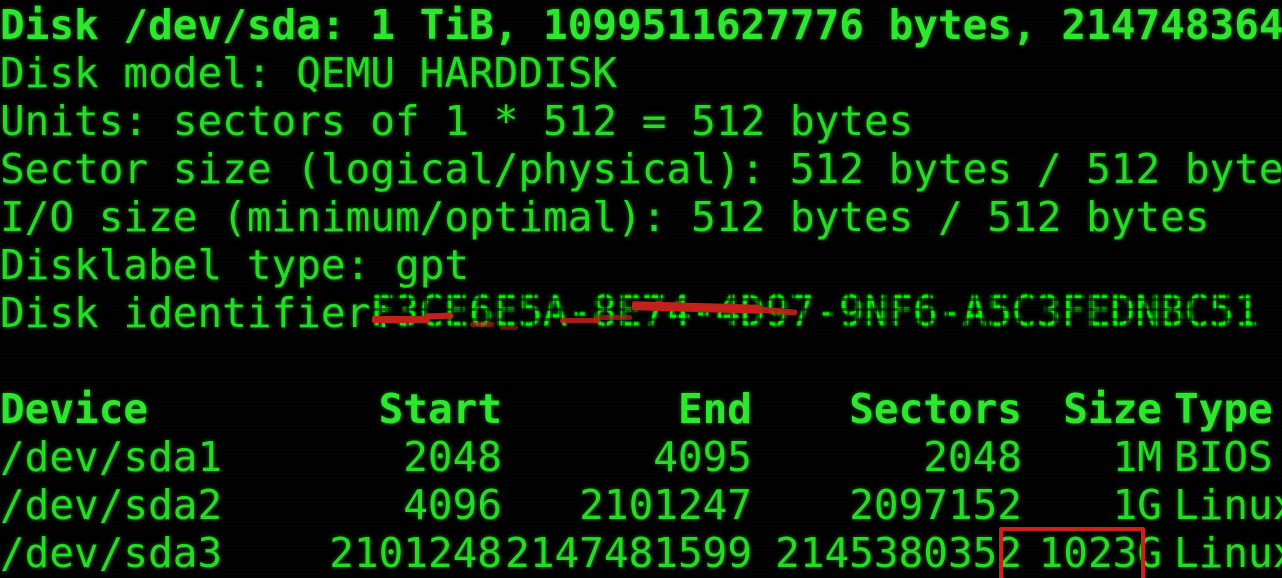 This screenshot has height=578, width=1282. Describe the element at coordinates (111, 505) in the screenshot. I see `cell-device: /dev/sda2` at that location.